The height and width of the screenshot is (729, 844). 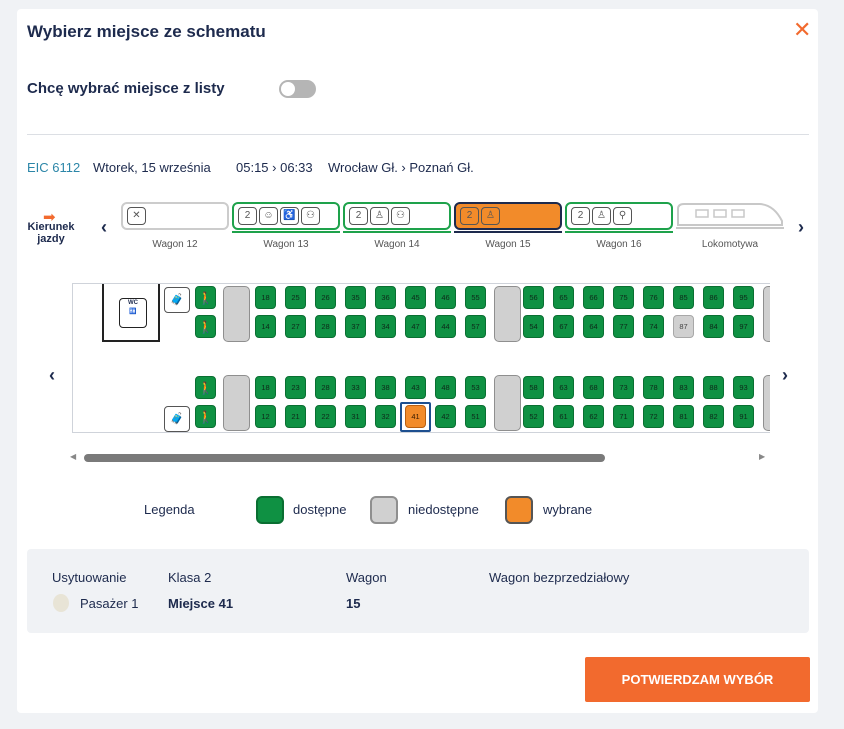 What do you see at coordinates (146, 31) in the screenshot?
I see `modal-title: Wybierz miejsce ze schematu` at bounding box center [146, 31].